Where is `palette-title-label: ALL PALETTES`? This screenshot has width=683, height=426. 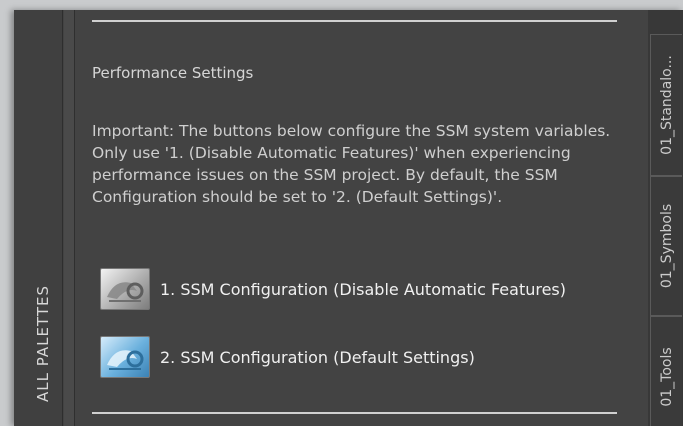
palette-title-label: ALL PALETTES is located at coordinates (43, 343).